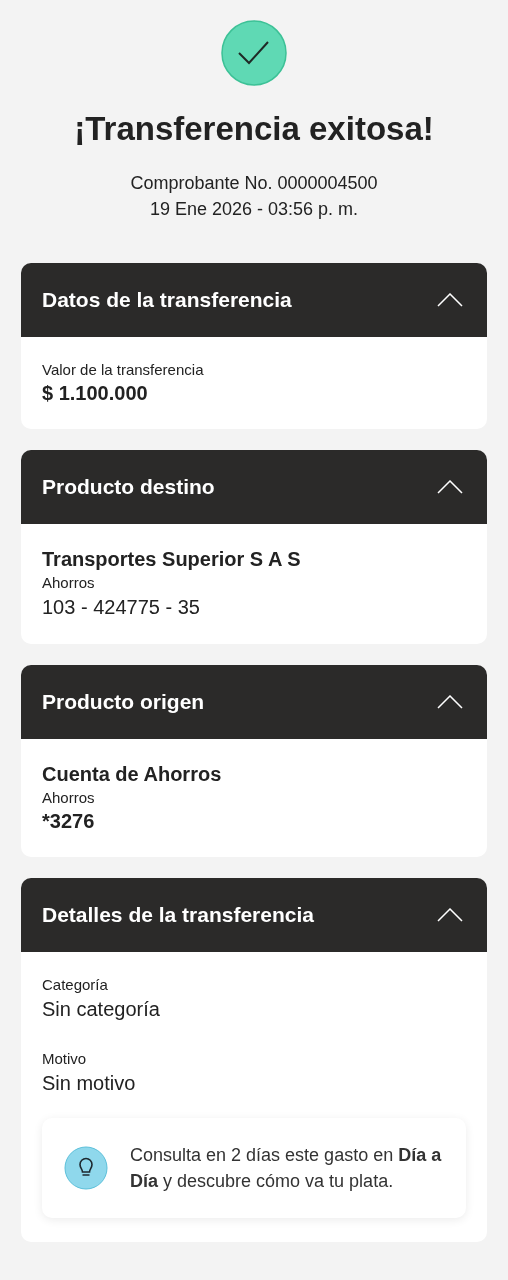  Describe the element at coordinates (254, 487) in the screenshot. I see `section-header: Producto destino` at that location.